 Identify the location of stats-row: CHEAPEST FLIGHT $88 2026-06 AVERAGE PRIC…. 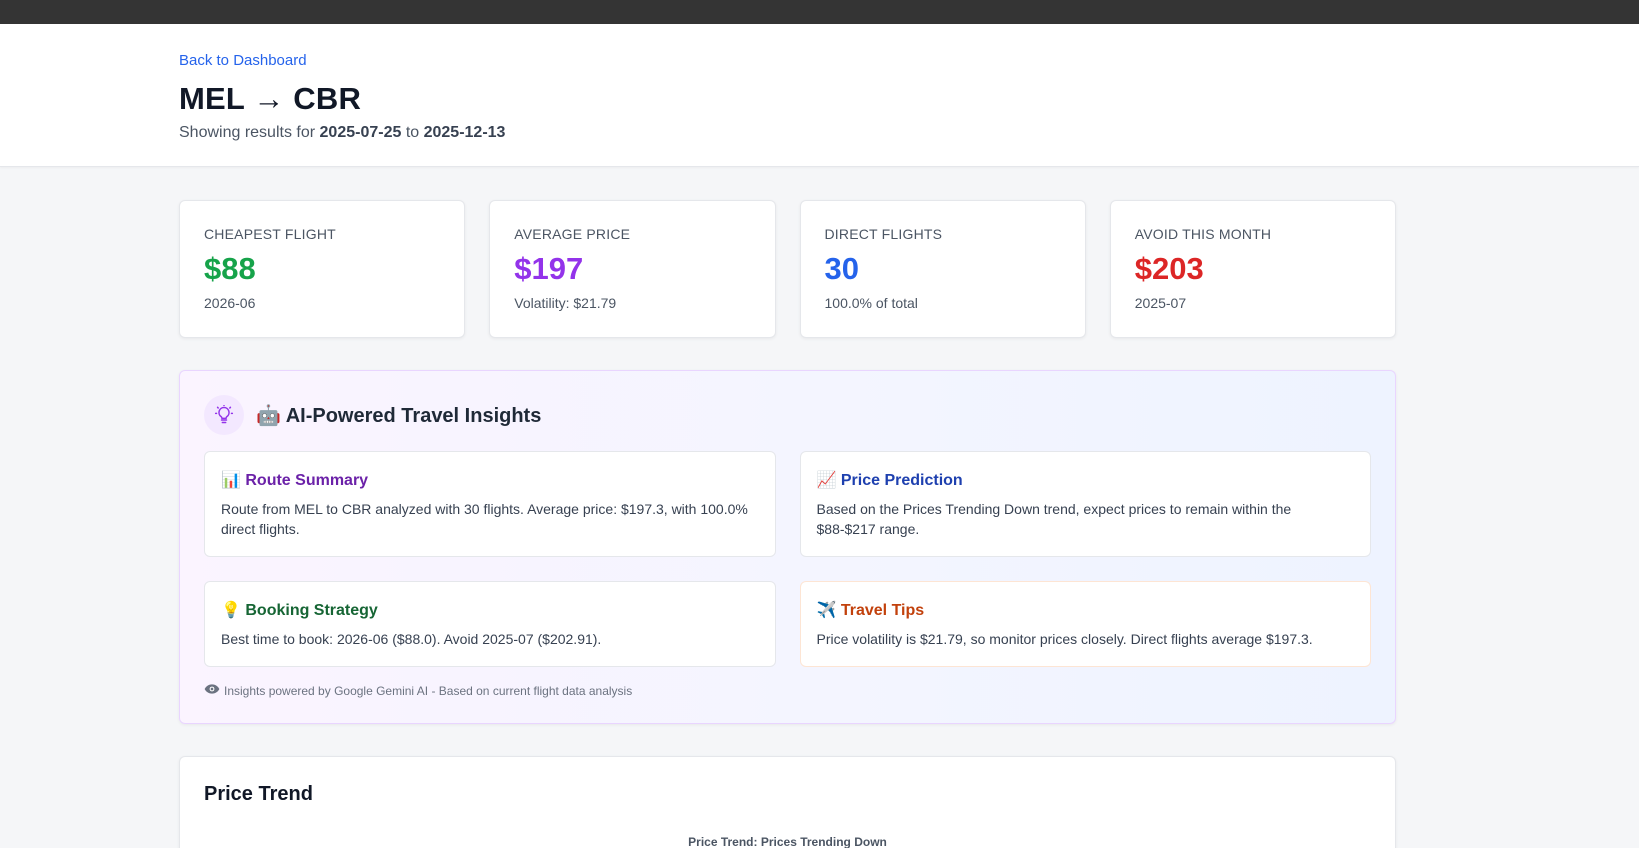
(787, 269).